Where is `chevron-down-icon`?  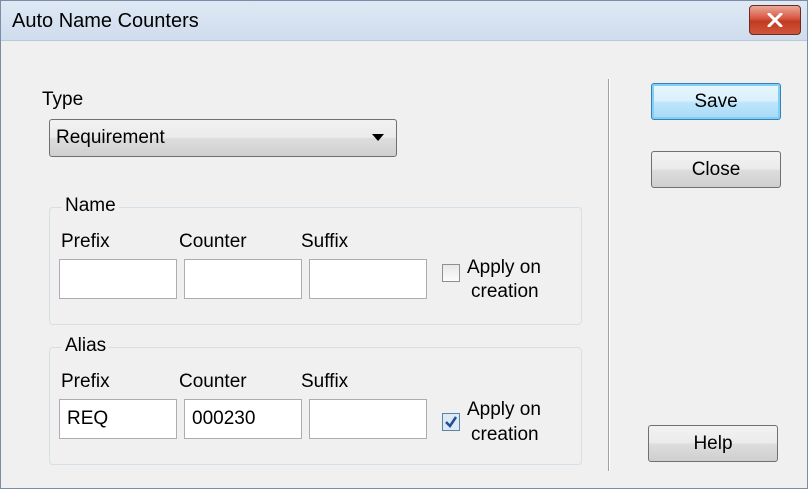 chevron-down-icon is located at coordinates (378, 137).